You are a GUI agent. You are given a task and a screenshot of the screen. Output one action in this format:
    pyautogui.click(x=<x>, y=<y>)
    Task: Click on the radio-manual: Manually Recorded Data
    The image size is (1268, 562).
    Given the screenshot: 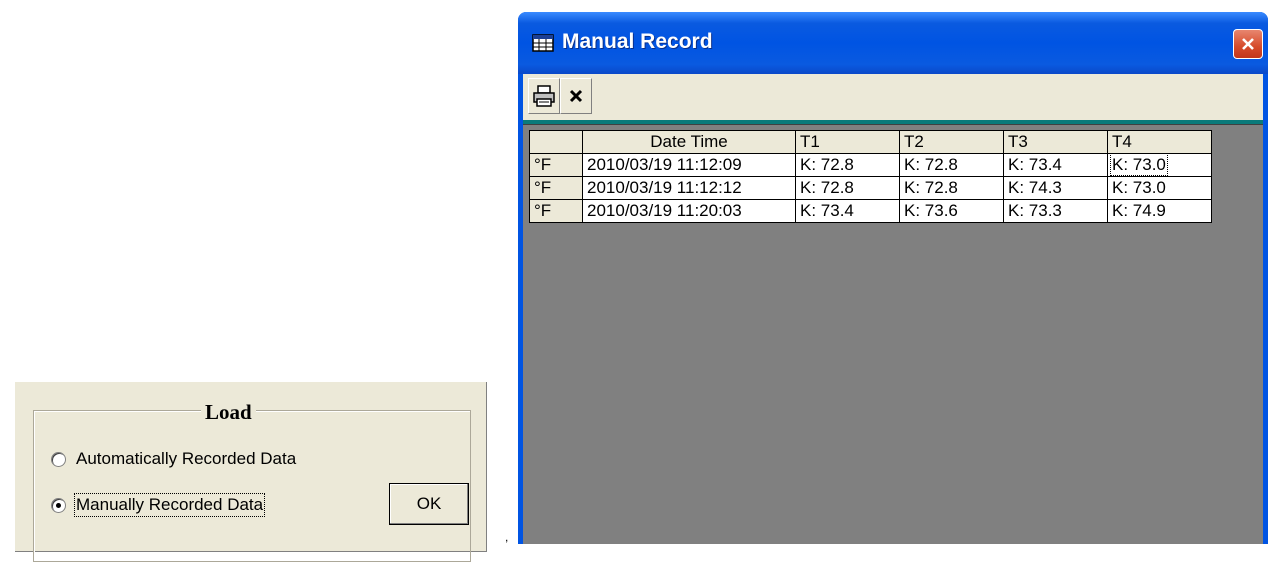 What is the action you would take?
    pyautogui.click(x=158, y=505)
    